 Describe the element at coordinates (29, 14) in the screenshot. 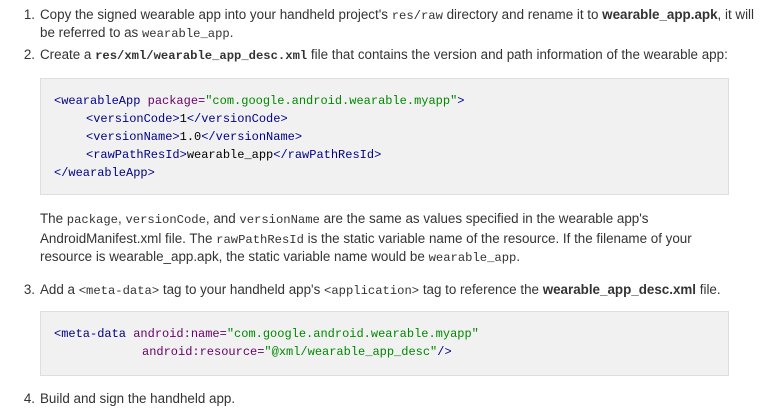

I see `step-number: 1.` at that location.